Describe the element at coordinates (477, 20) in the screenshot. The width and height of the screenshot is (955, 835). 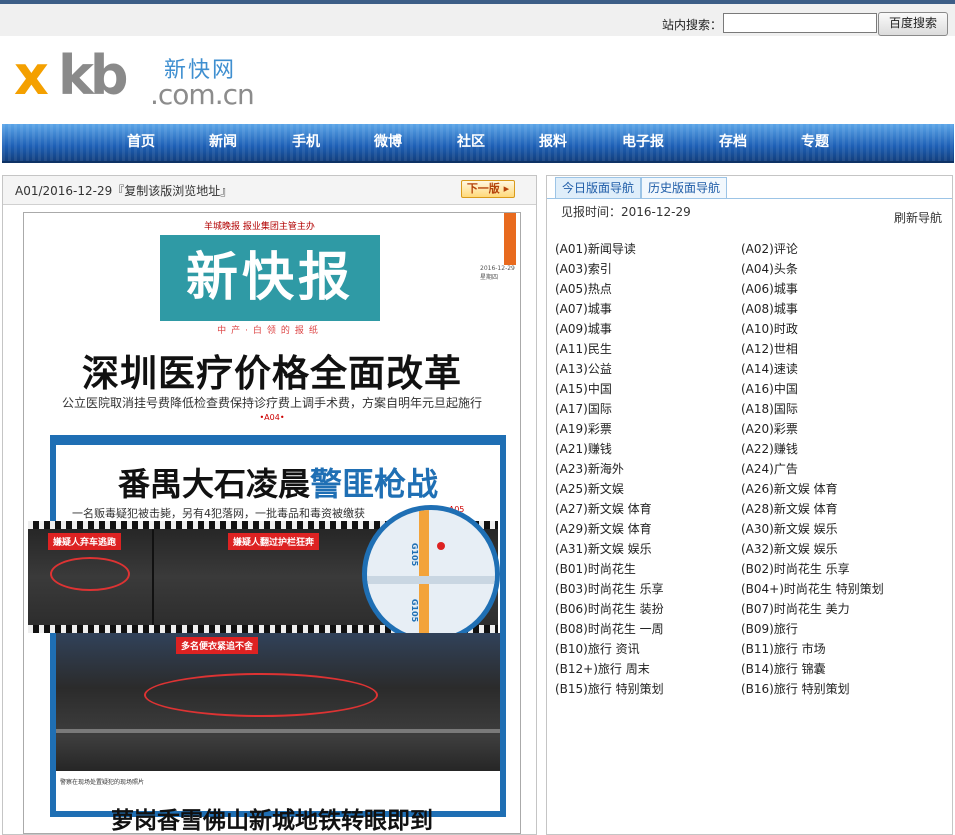
I see `search-bar: 站内搜索： 百度搜索` at that location.